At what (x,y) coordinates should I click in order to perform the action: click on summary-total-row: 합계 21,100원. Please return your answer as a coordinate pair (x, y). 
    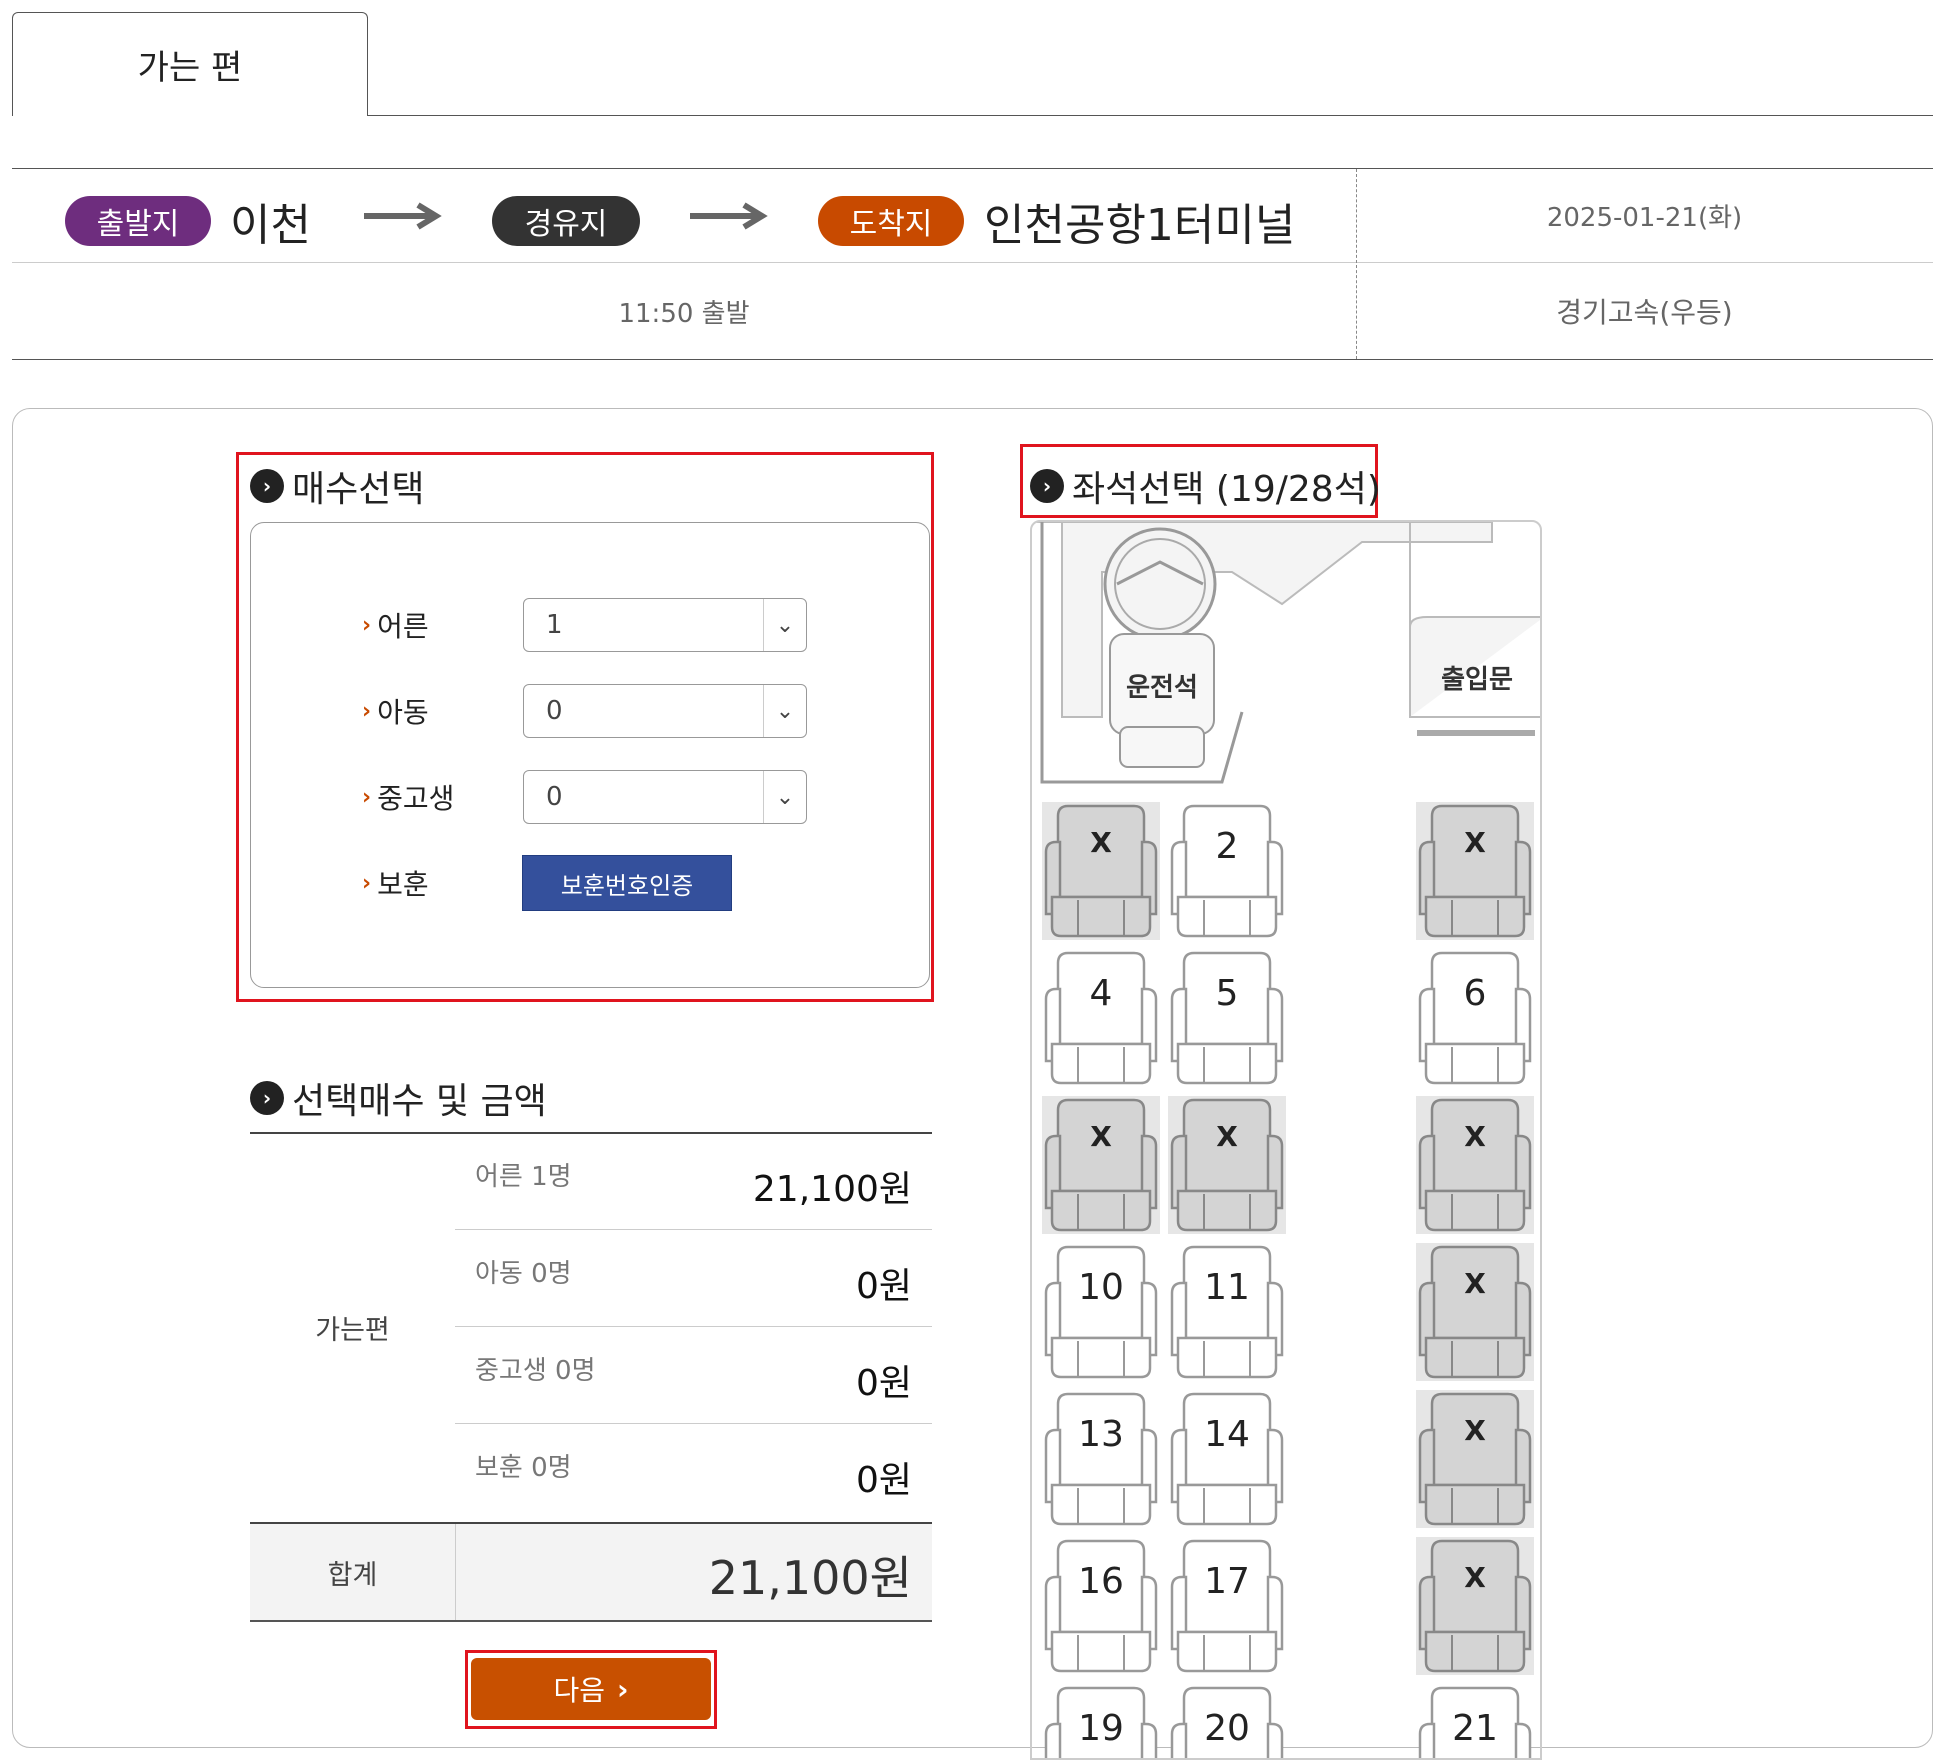
    Looking at the image, I should click on (591, 1572).